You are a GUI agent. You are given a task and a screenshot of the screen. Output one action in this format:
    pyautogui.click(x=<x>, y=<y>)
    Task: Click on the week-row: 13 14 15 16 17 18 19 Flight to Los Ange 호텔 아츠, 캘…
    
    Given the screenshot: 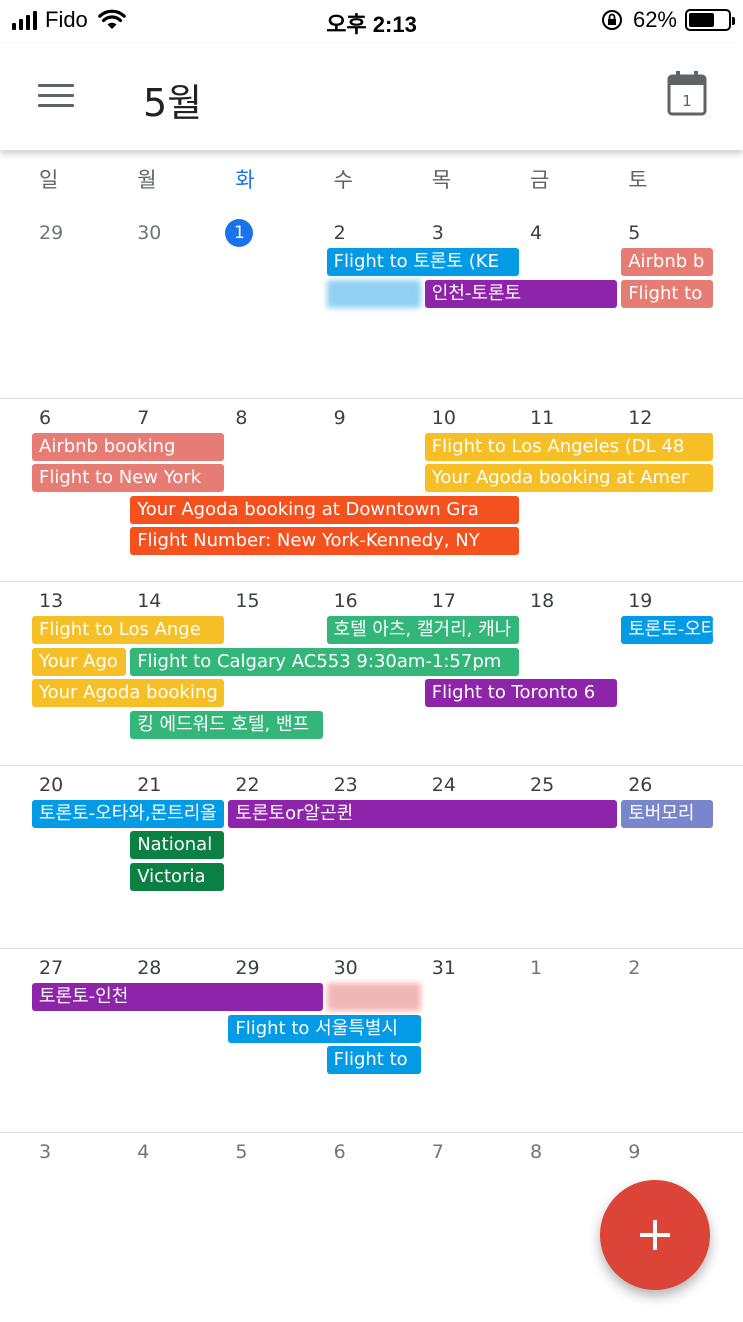 What is the action you would take?
    pyautogui.click(x=371, y=673)
    